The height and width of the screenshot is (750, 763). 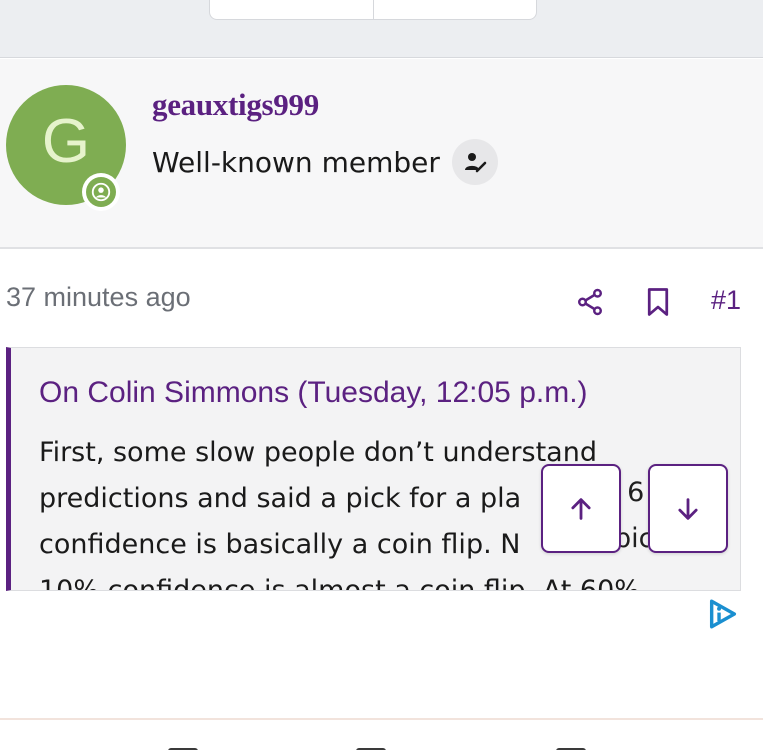 I want to click on user-edit-icon, so click(x=474, y=162).